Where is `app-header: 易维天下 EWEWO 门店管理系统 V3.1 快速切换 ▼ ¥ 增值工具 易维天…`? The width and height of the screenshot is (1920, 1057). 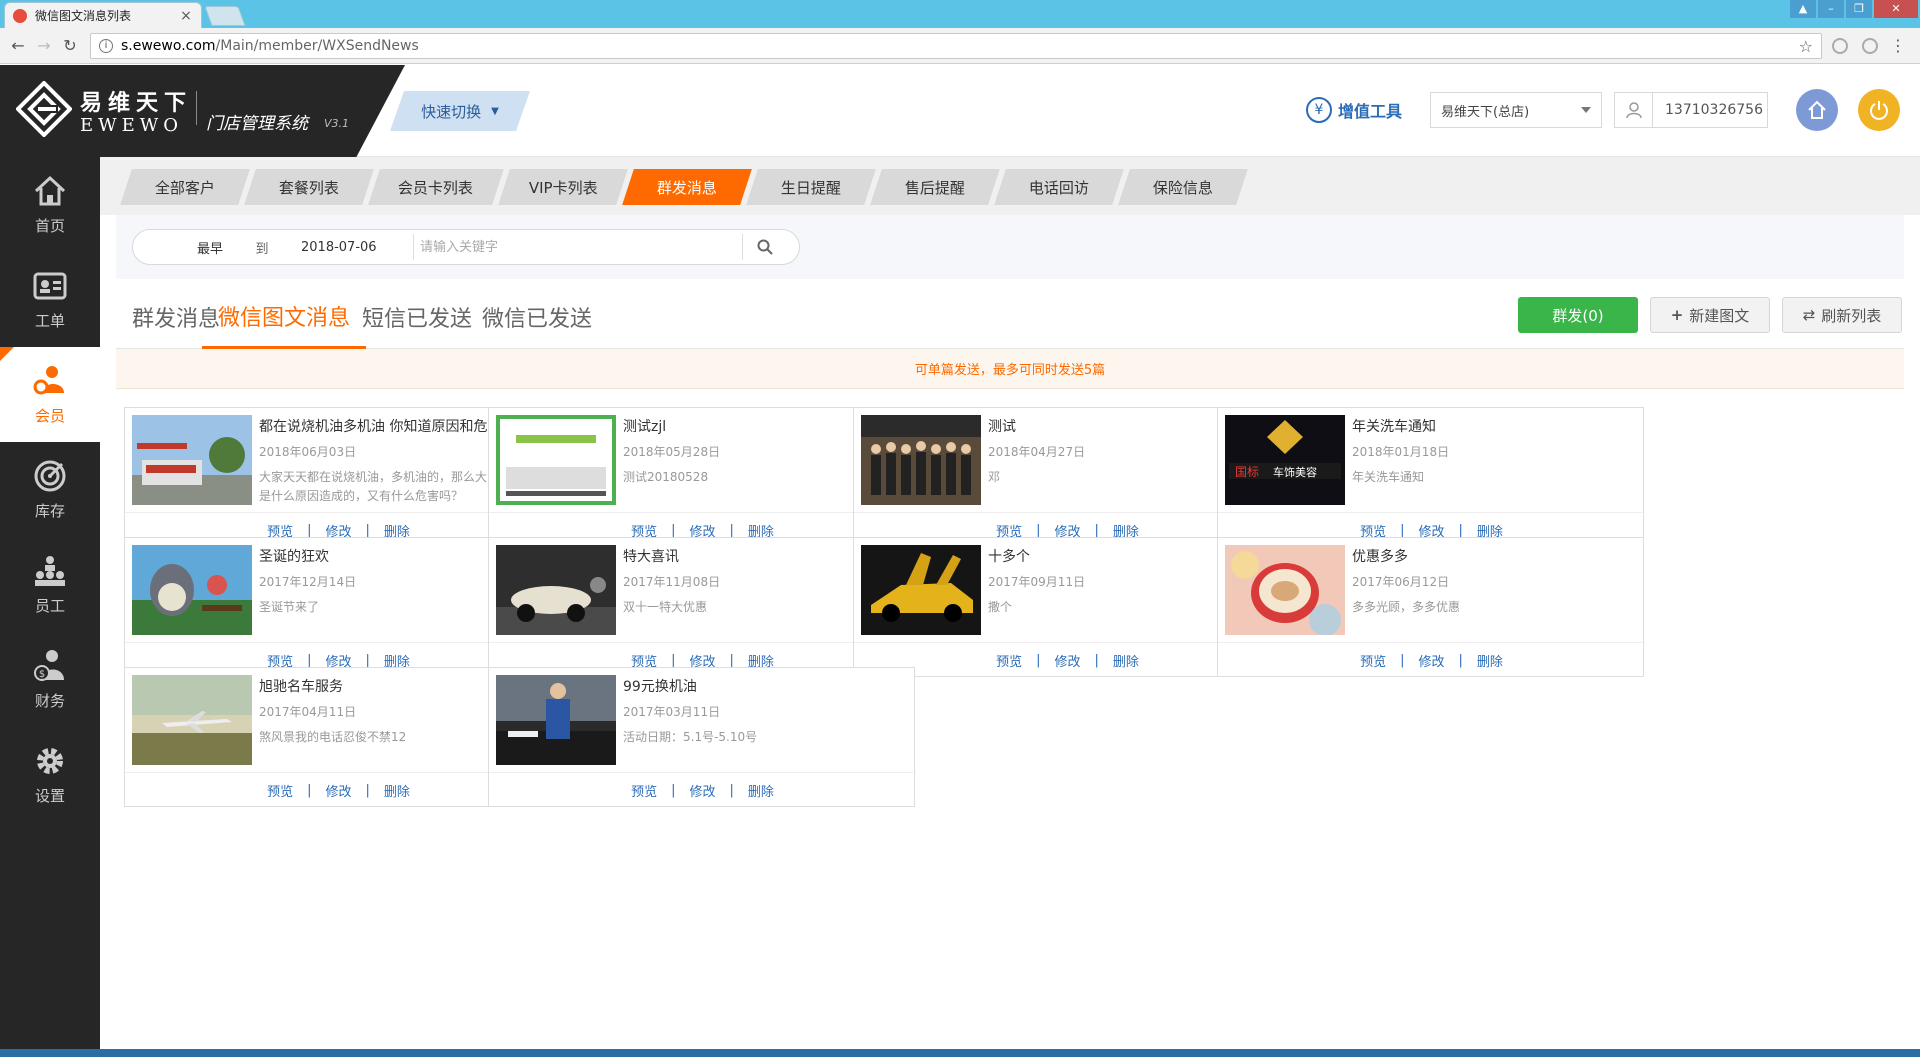
app-header: 易维天下 EWEWO 门店管理系统 V3.1 快速切换 ▼ ¥ 增值工具 易维天… is located at coordinates (960, 111).